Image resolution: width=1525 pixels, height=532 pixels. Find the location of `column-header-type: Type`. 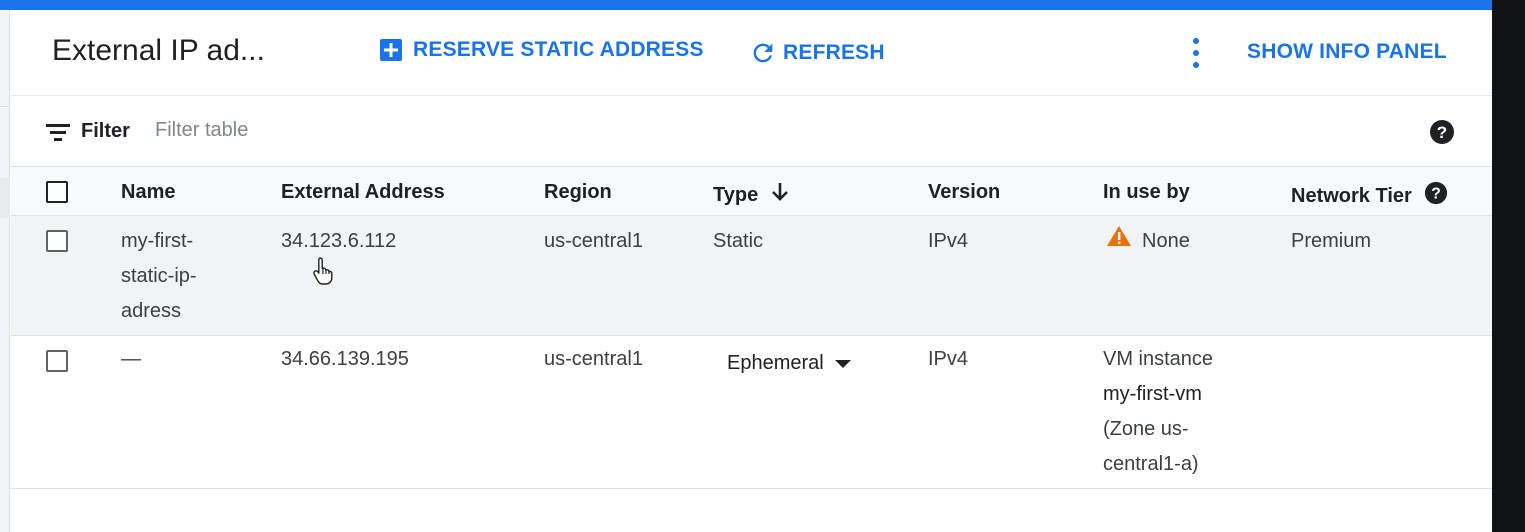

column-header-type: Type is located at coordinates (751, 195).